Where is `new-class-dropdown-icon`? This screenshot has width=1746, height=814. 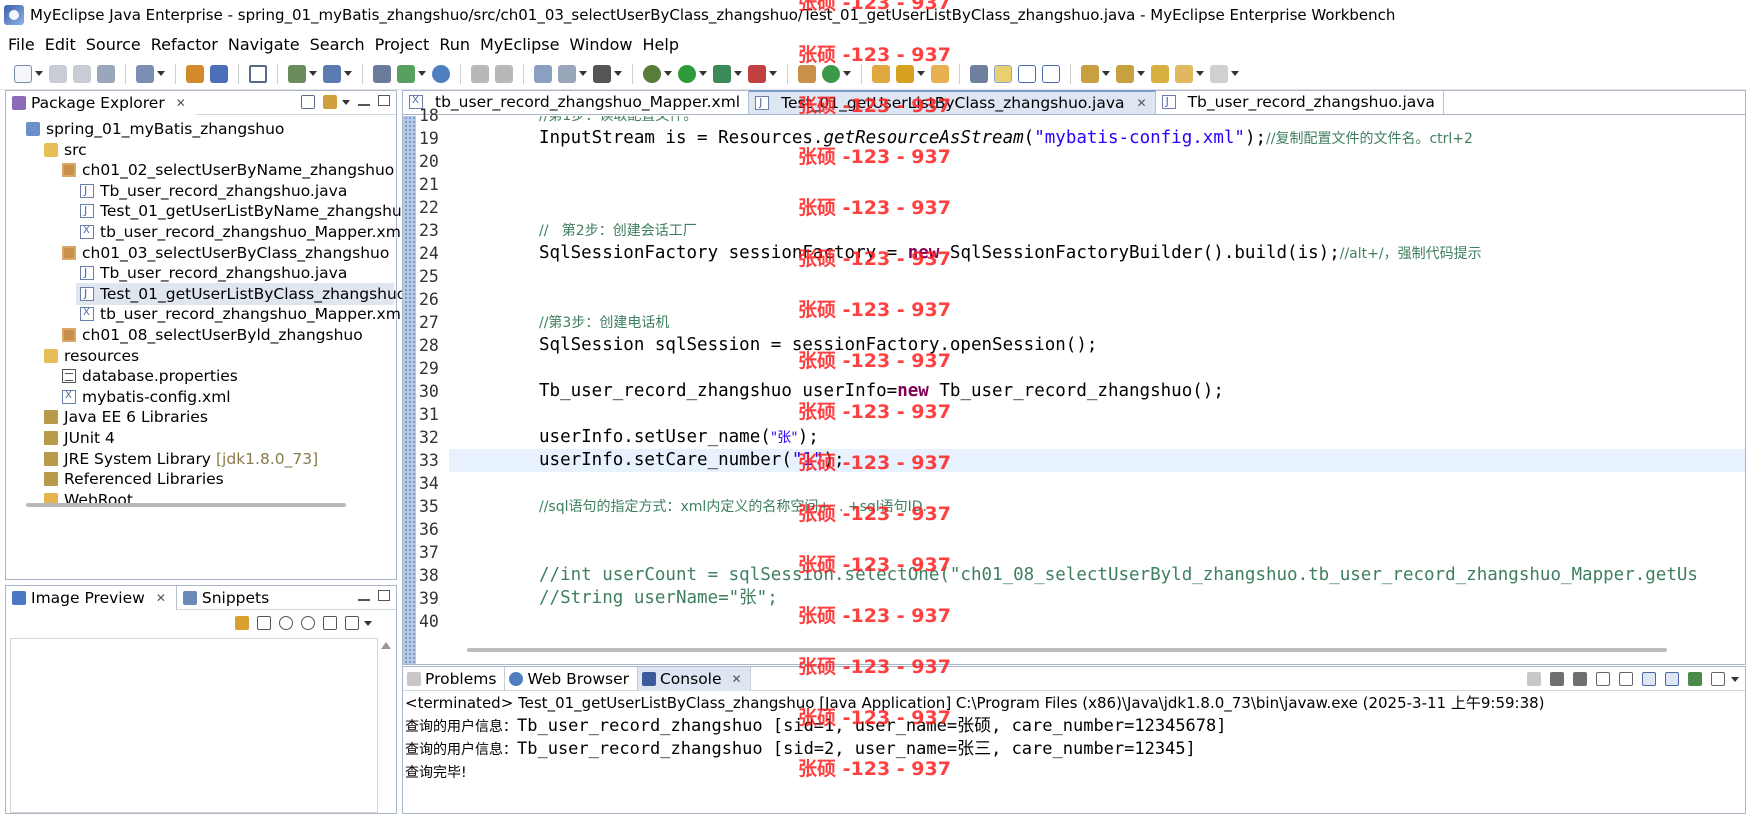 new-class-dropdown-icon is located at coordinates (847, 73).